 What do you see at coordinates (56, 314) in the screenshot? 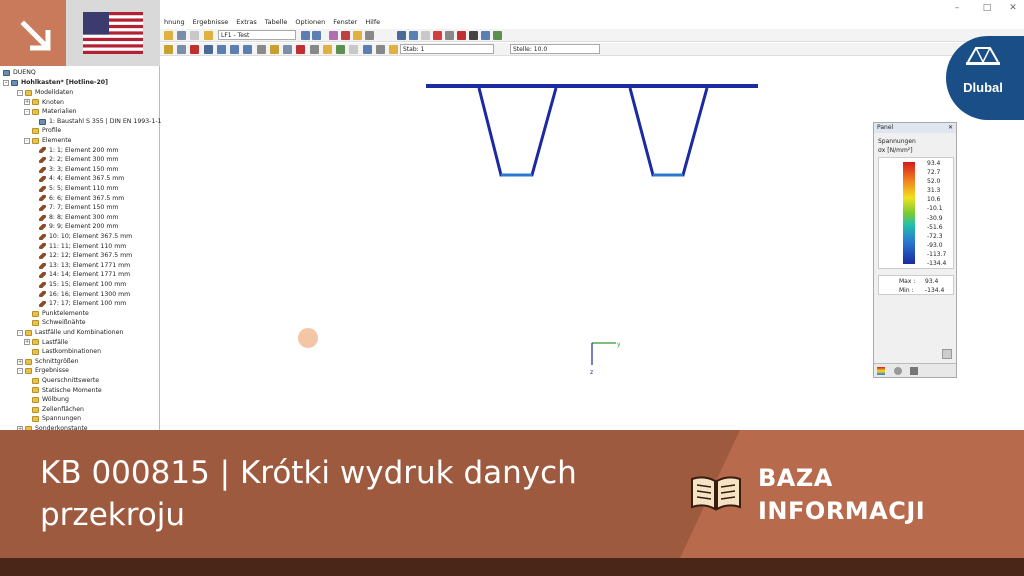
I see `tree-item: Punktelemente` at bounding box center [56, 314].